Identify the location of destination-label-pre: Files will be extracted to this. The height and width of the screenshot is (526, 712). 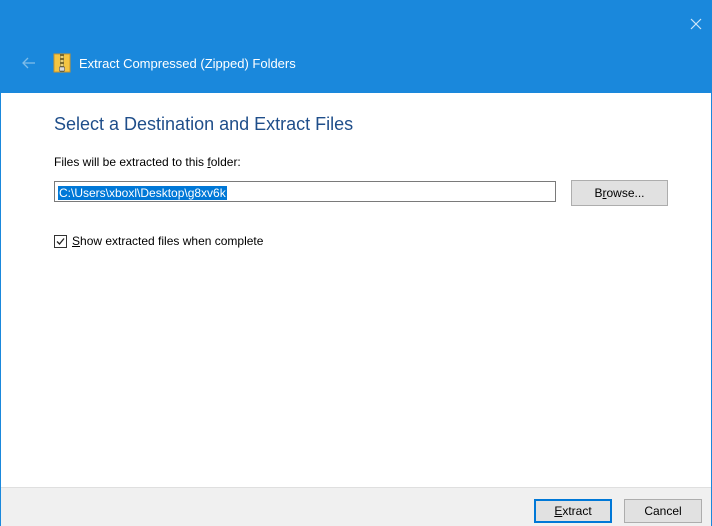
(131, 162).